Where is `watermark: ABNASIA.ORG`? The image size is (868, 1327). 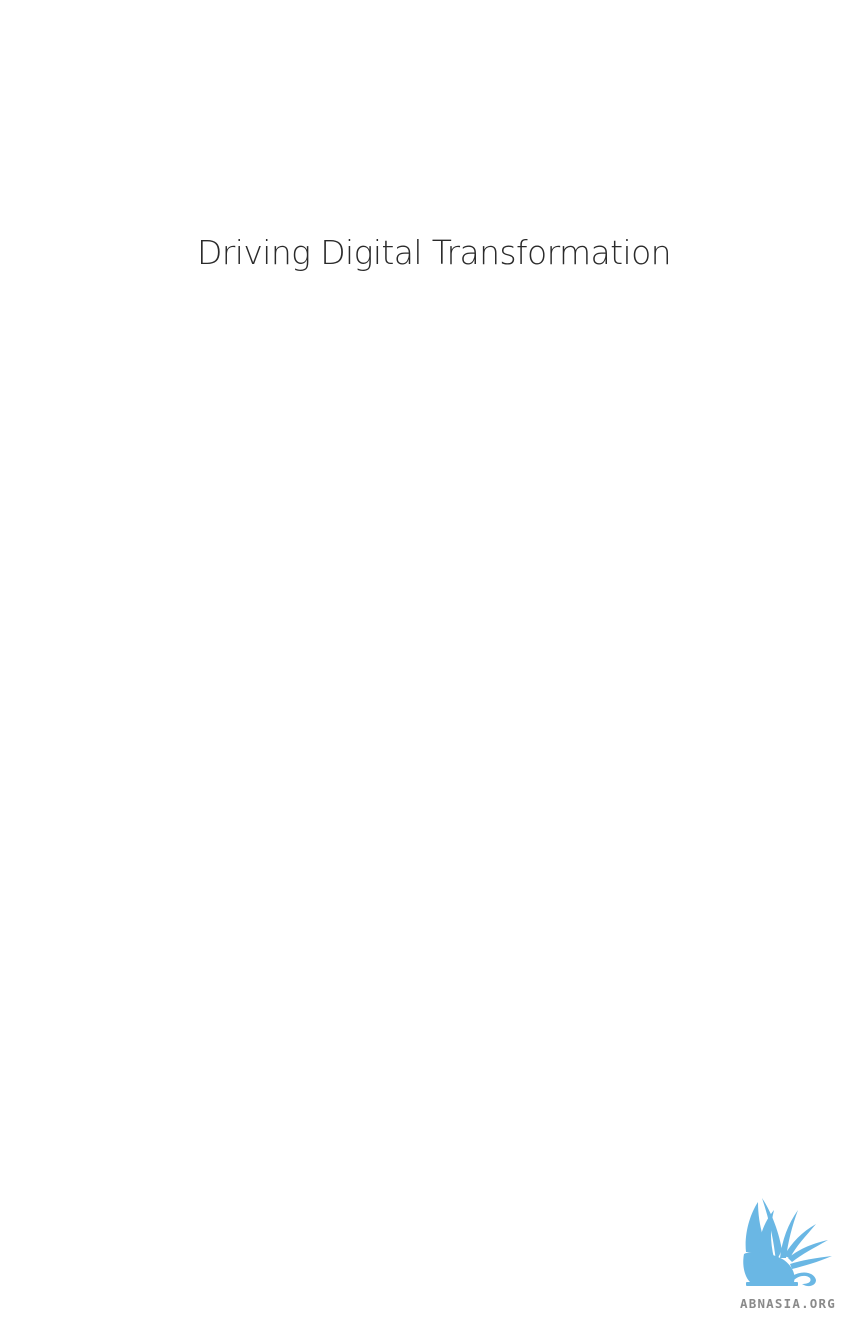 watermark: ABNASIA.ORG is located at coordinates (801, 1254).